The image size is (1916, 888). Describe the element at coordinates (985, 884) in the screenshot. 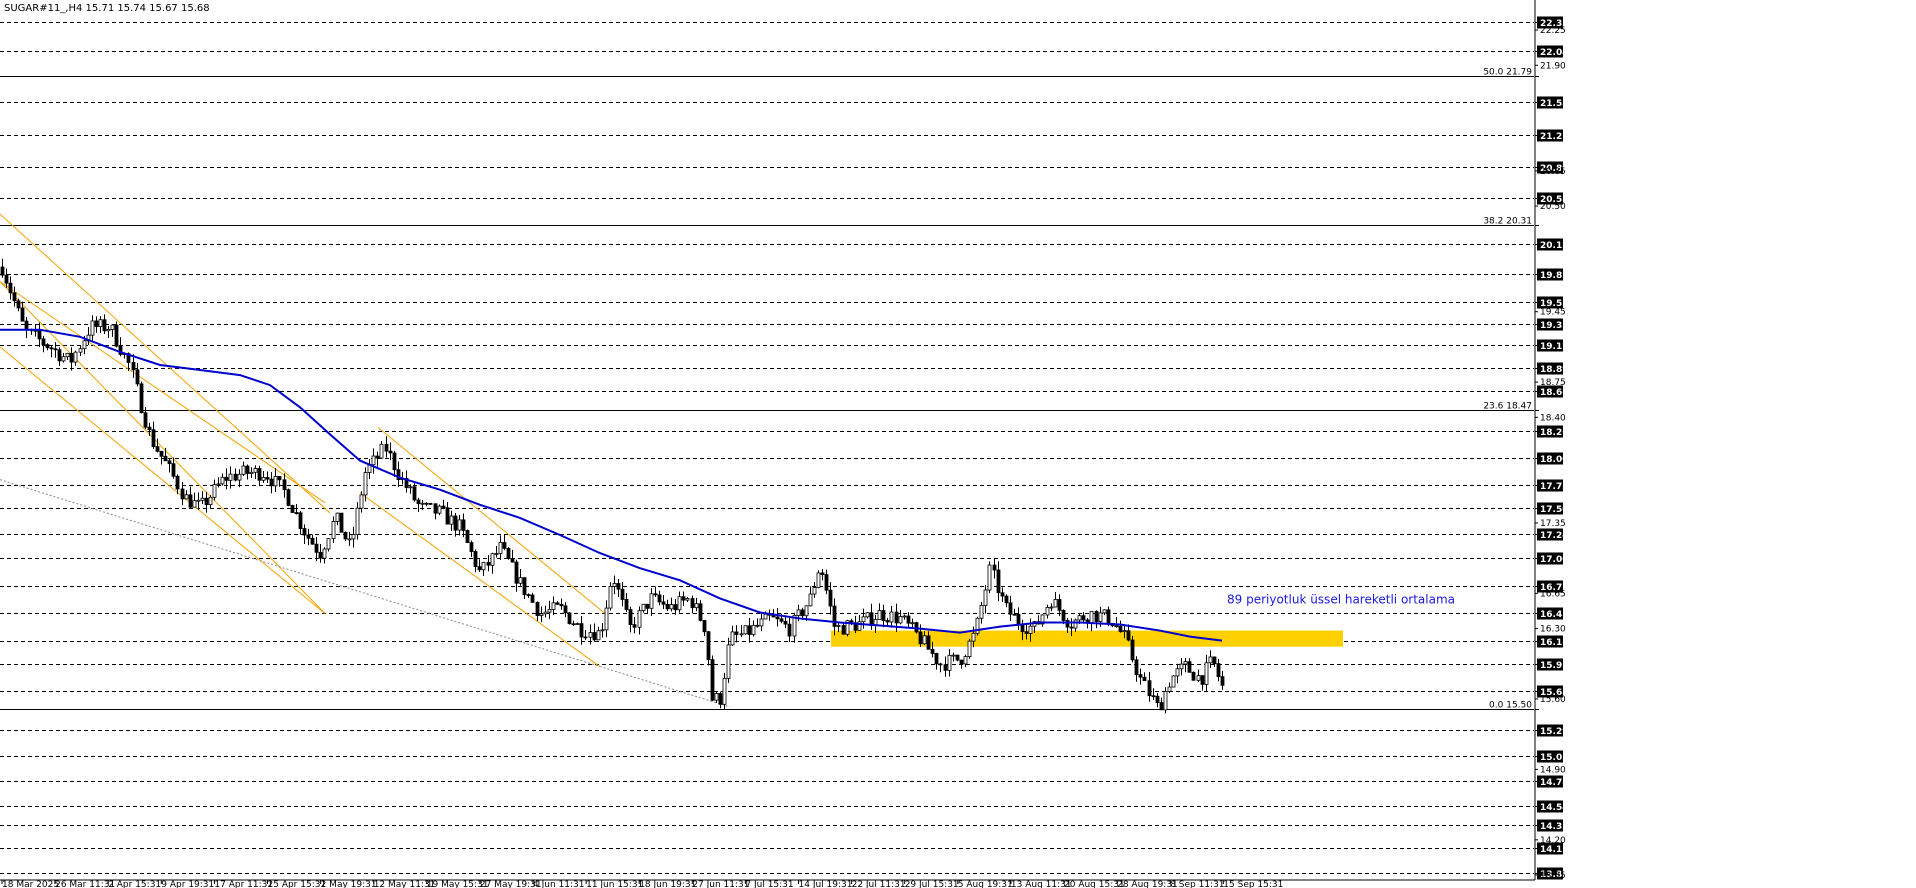

I see `time-tick-label: 5 Aug 19:31` at that location.